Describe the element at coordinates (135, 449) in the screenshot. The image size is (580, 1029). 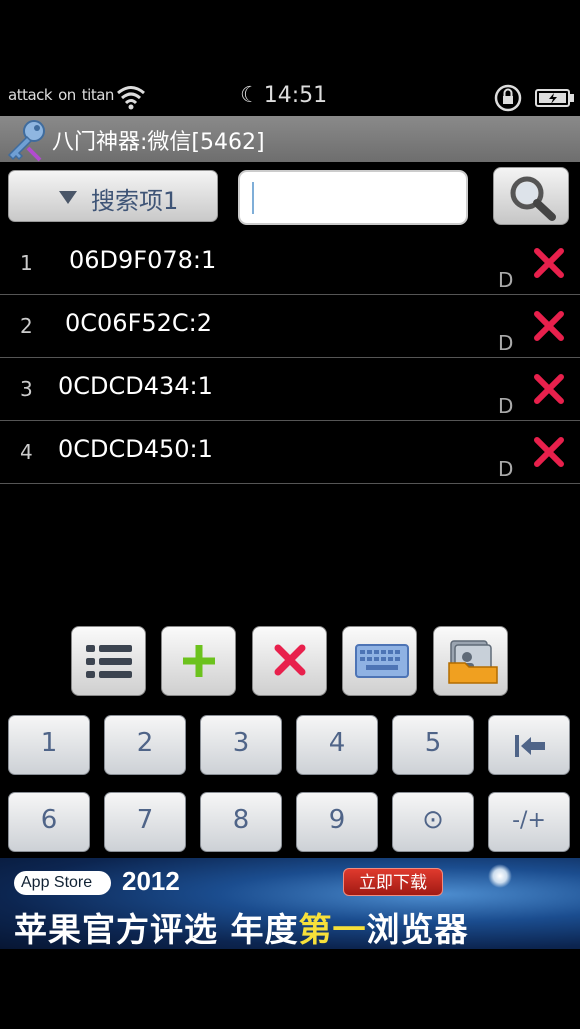
I see `row-address: 0CDCD450:1` at that location.